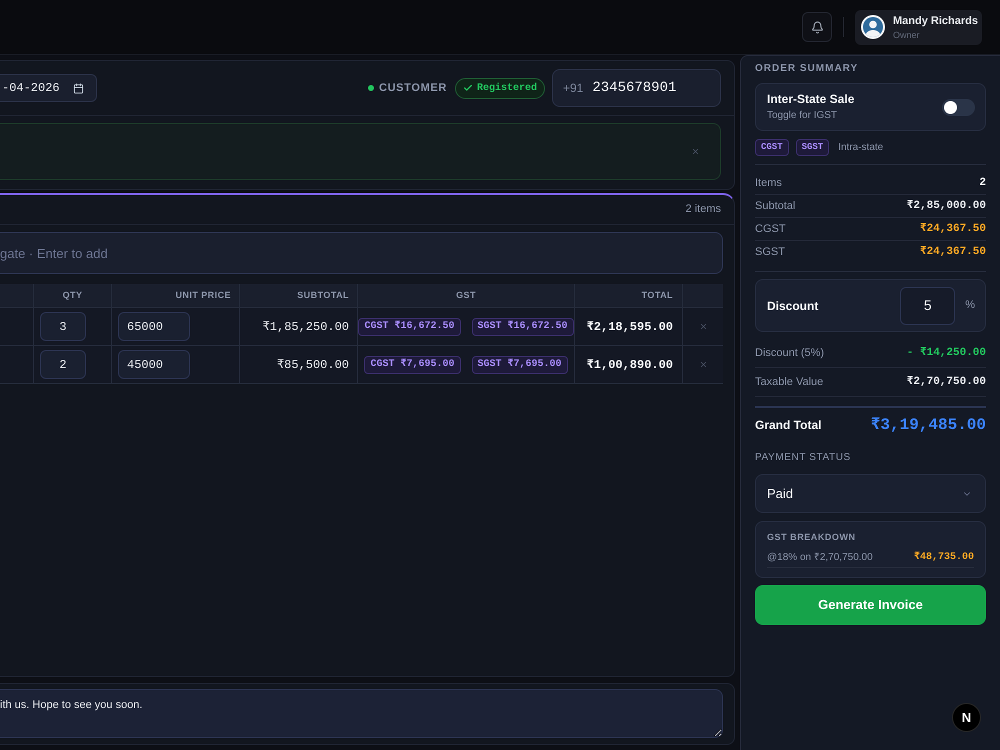  Describe the element at coordinates (789, 382) in the screenshot. I see `summary-label: Taxable Value` at that location.